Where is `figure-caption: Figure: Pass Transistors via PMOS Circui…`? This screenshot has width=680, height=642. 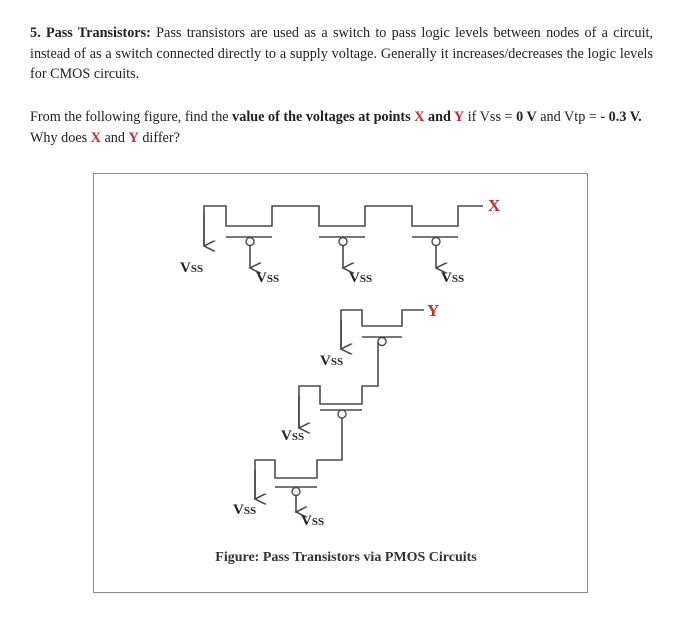 figure-caption: Figure: Pass Transistors via PMOS Circui… is located at coordinates (346, 557).